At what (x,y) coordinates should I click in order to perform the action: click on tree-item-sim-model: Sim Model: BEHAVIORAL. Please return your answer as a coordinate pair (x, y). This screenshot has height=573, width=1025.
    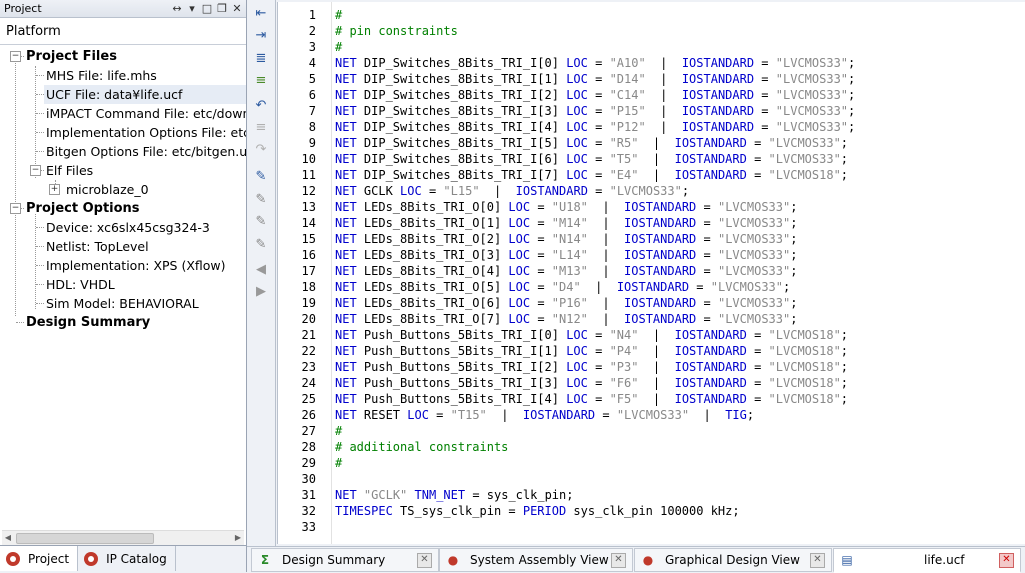
    Looking at the image, I should click on (122, 303).